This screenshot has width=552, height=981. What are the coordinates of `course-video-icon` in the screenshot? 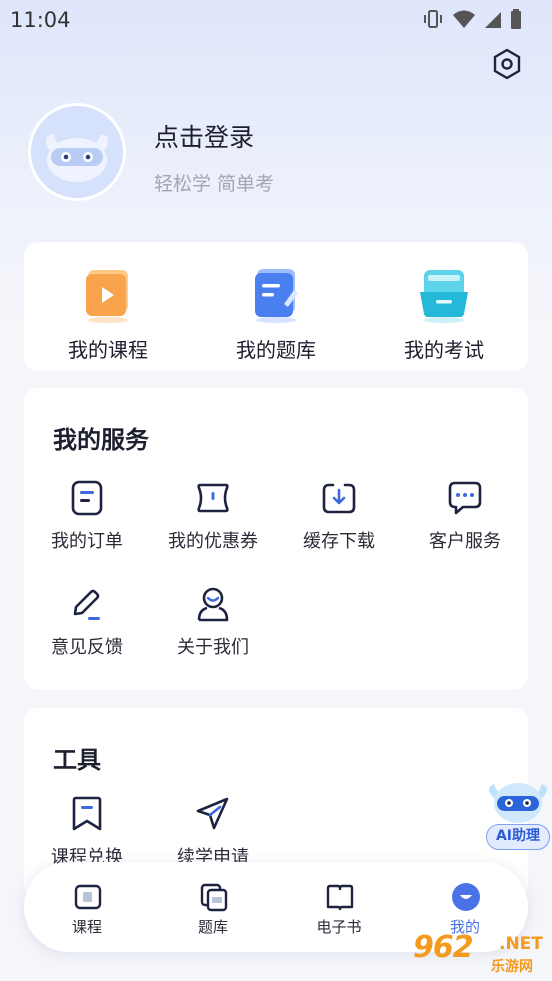 It's located at (107, 296).